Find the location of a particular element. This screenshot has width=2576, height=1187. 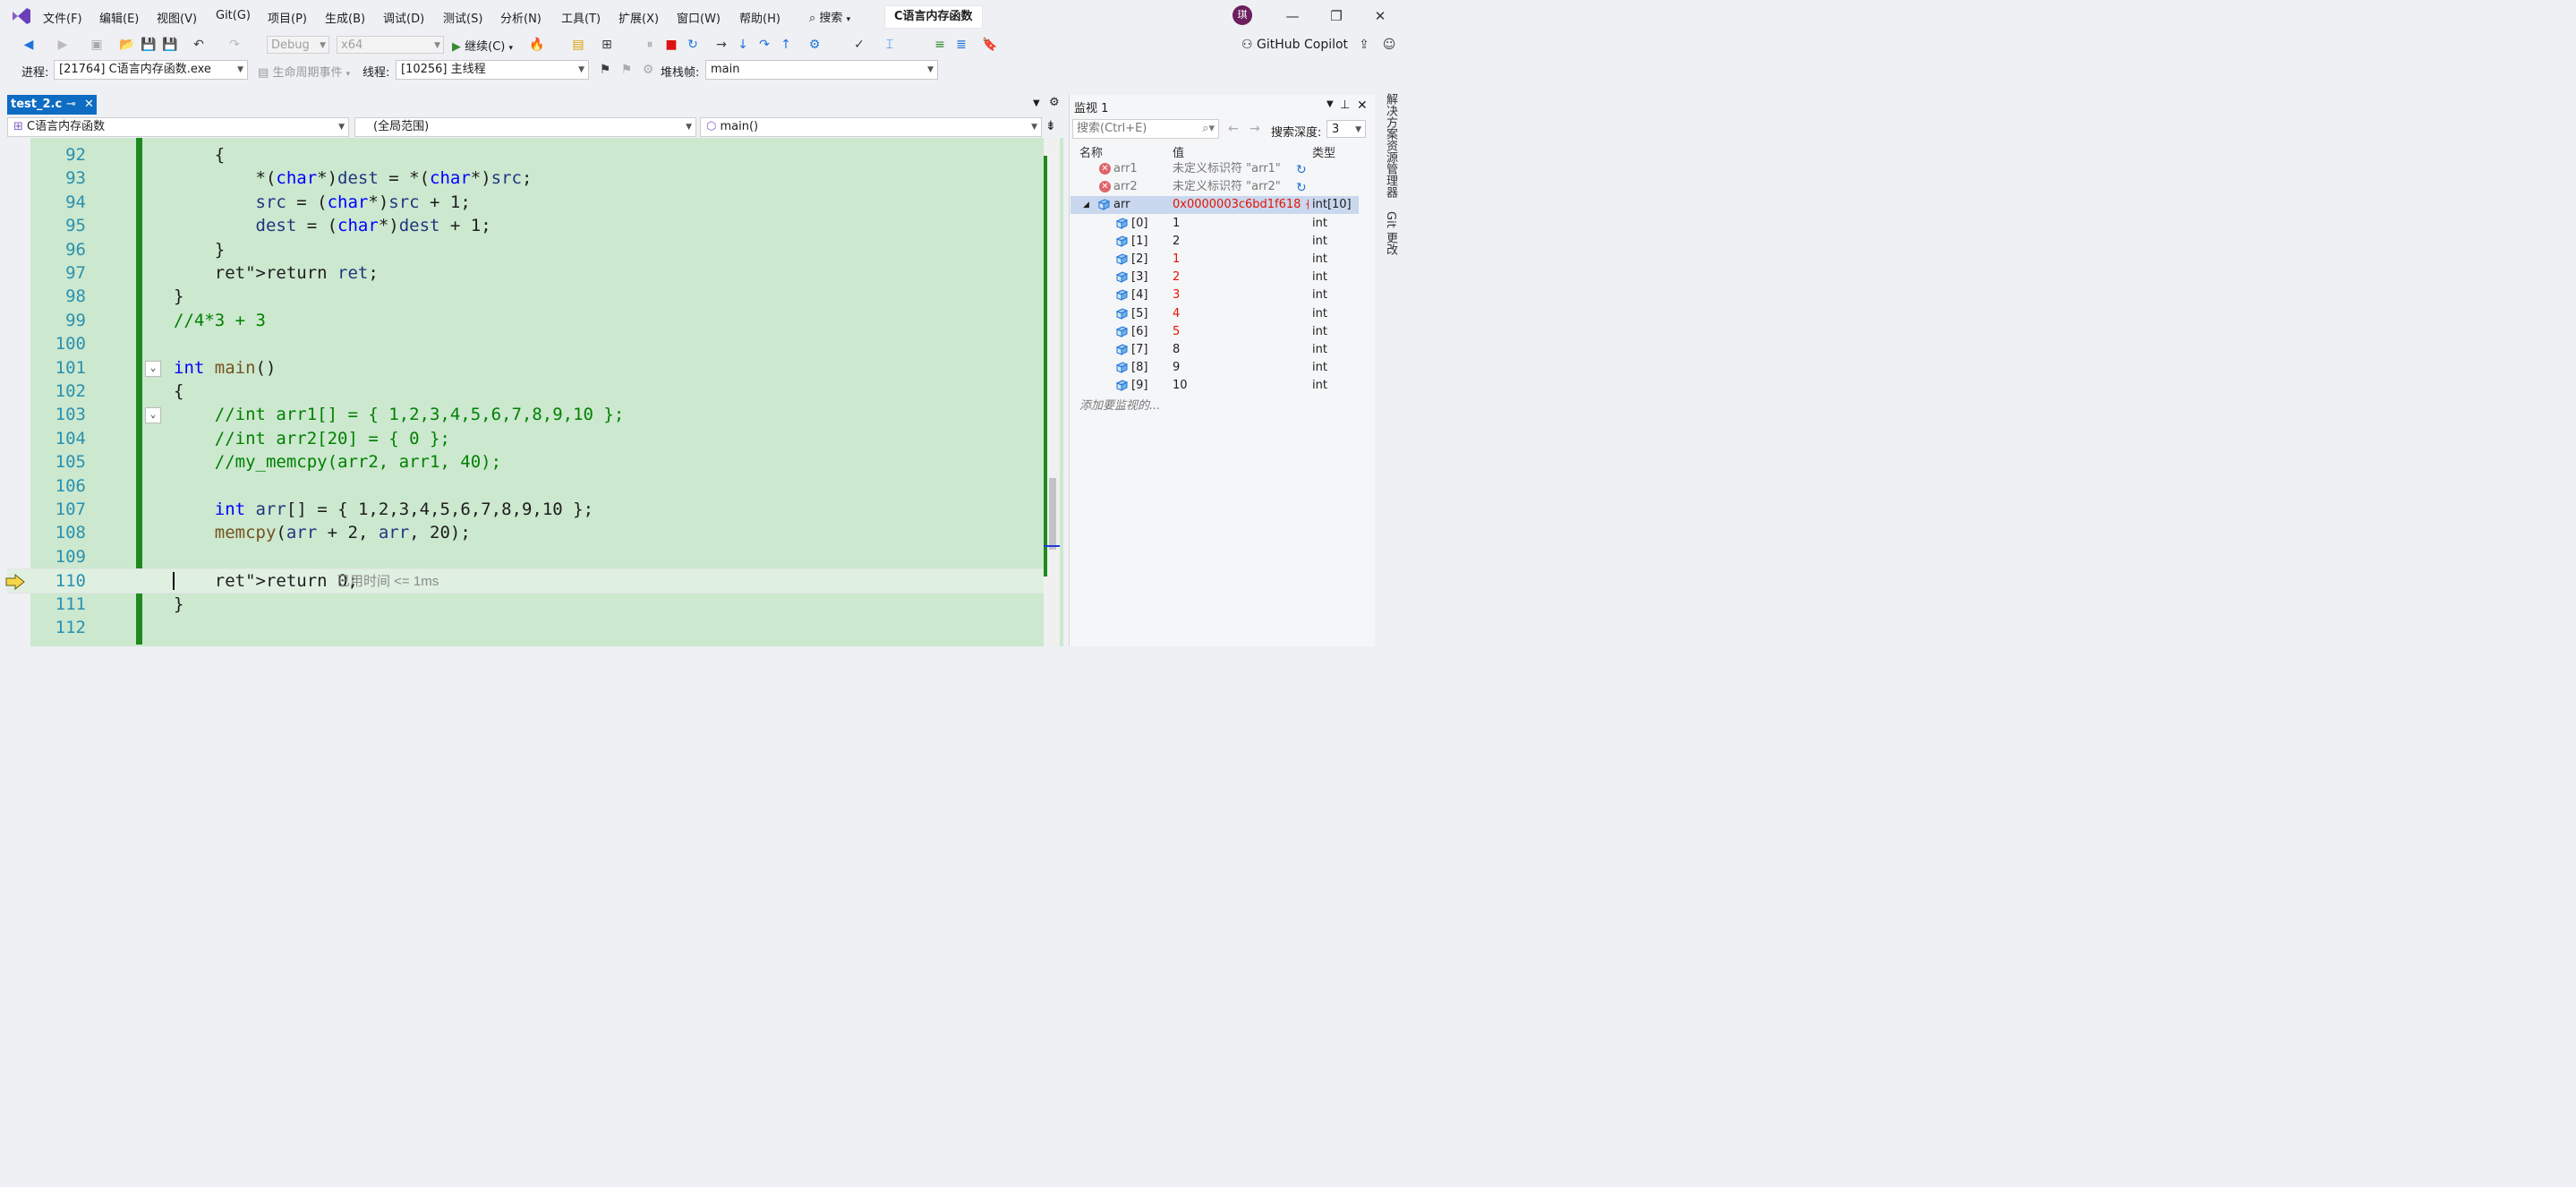

pointer-icon: ⌶ is located at coordinates (890, 45).